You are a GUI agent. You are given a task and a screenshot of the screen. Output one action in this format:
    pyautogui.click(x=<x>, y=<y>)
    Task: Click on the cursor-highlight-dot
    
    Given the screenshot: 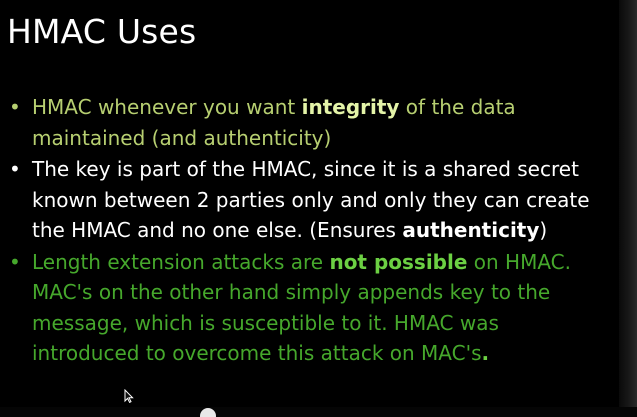 What is the action you would take?
    pyautogui.click(x=208, y=412)
    